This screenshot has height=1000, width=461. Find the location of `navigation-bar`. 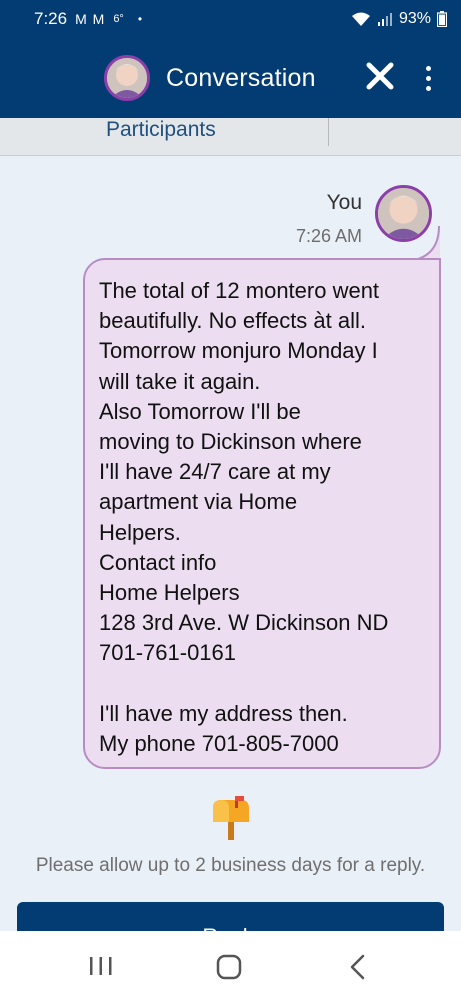

navigation-bar is located at coordinates (230, 965).